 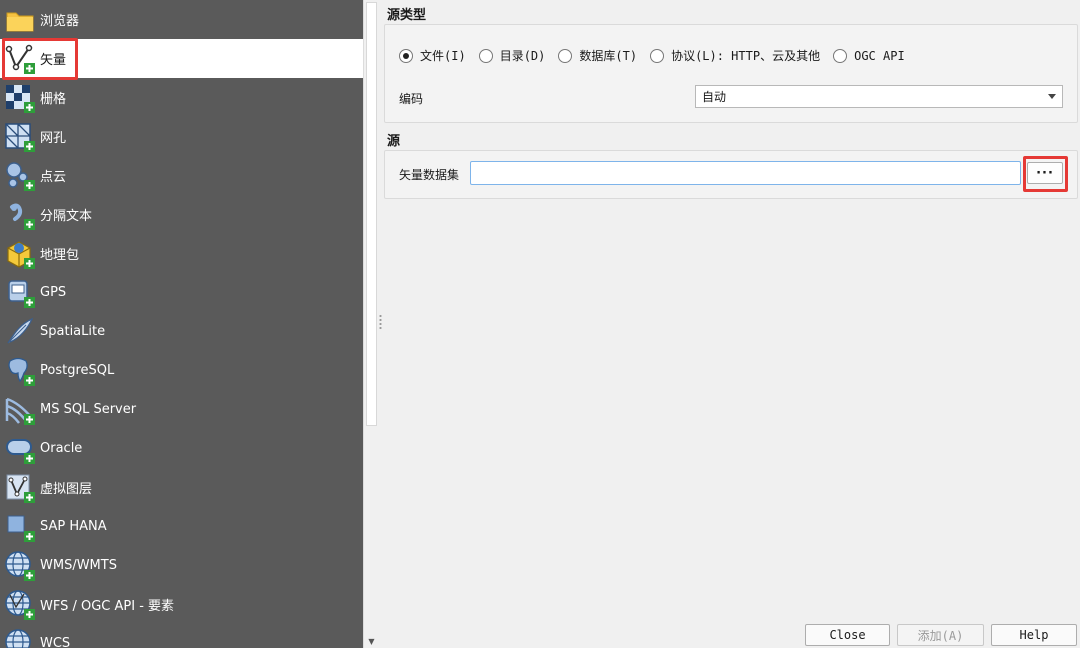 I want to click on sidebar-item-postgresql: PostgreSQL, so click(x=181, y=370).